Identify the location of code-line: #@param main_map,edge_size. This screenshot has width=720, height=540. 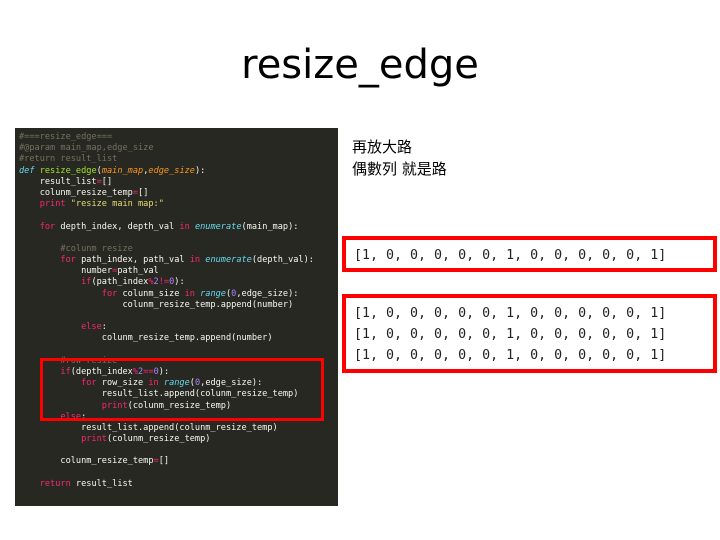
(178, 148).